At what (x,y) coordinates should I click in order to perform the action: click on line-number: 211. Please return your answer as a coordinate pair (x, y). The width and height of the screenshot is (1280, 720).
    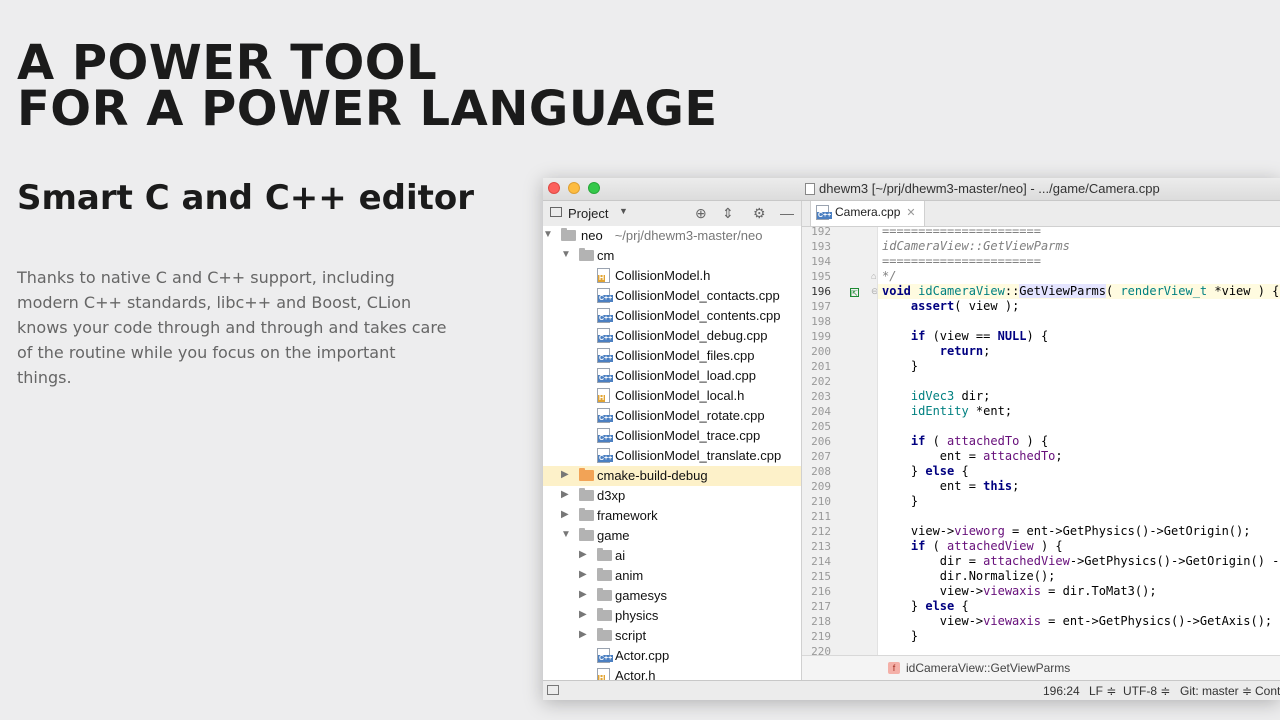
    Looking at the image, I should click on (821, 516).